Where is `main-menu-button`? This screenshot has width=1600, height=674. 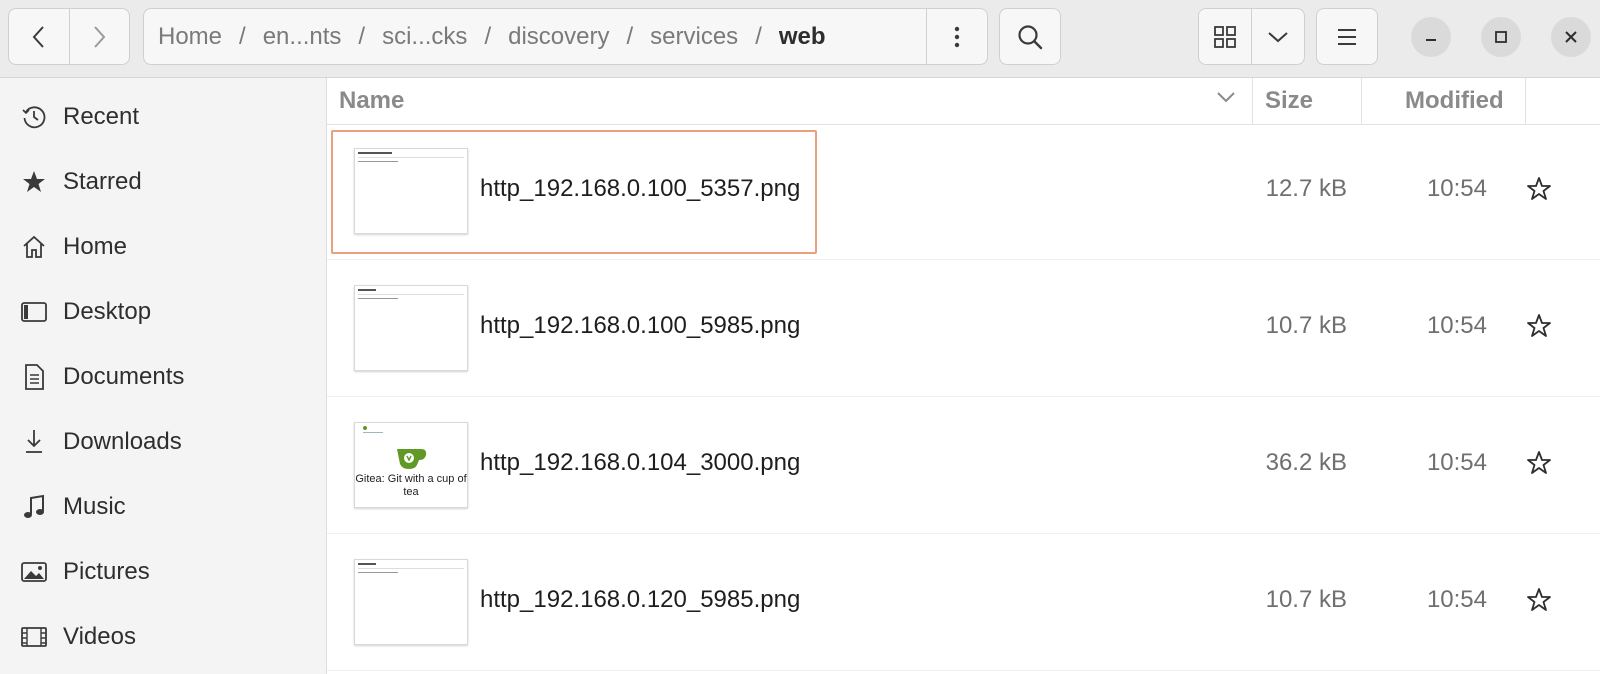
main-menu-button is located at coordinates (1347, 36).